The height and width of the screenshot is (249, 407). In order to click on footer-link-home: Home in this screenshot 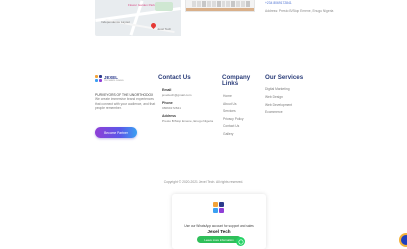, I will do `click(227, 96)`.